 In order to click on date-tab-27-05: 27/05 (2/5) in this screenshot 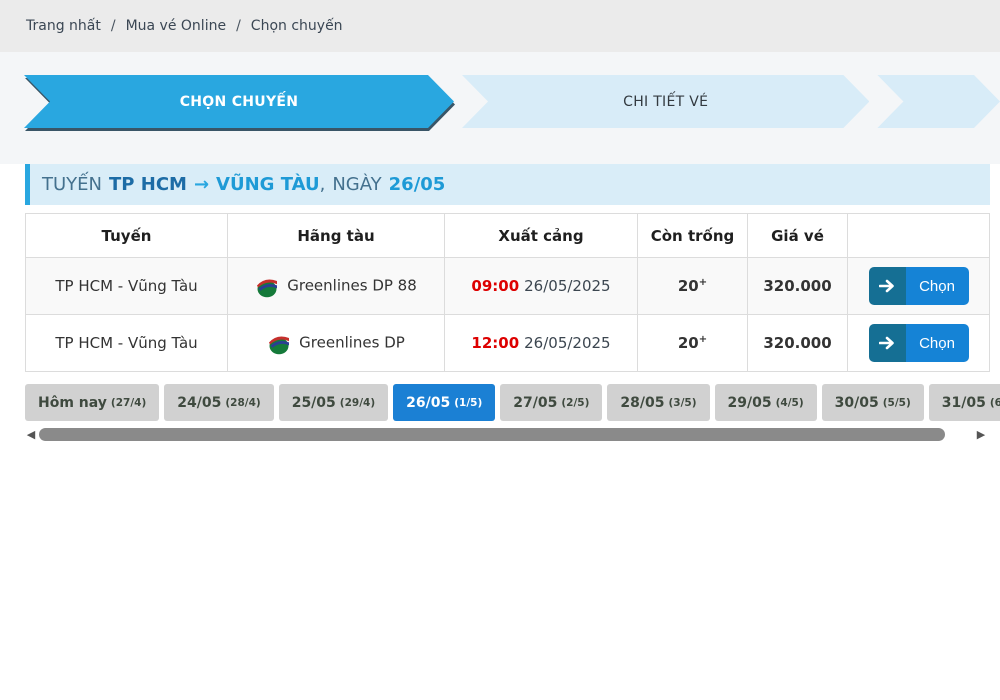, I will do `click(551, 402)`.